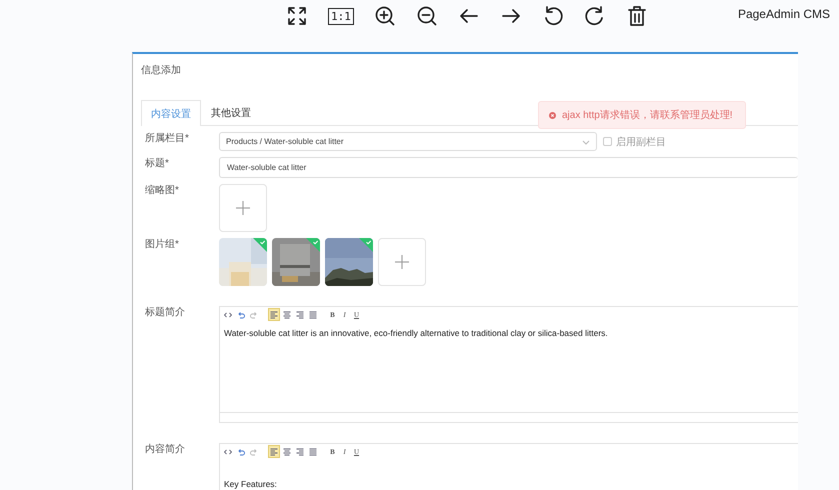 The height and width of the screenshot is (490, 839). Describe the element at coordinates (408, 141) in the screenshot. I see `category-select: Products / Water-soluble cat litter` at that location.